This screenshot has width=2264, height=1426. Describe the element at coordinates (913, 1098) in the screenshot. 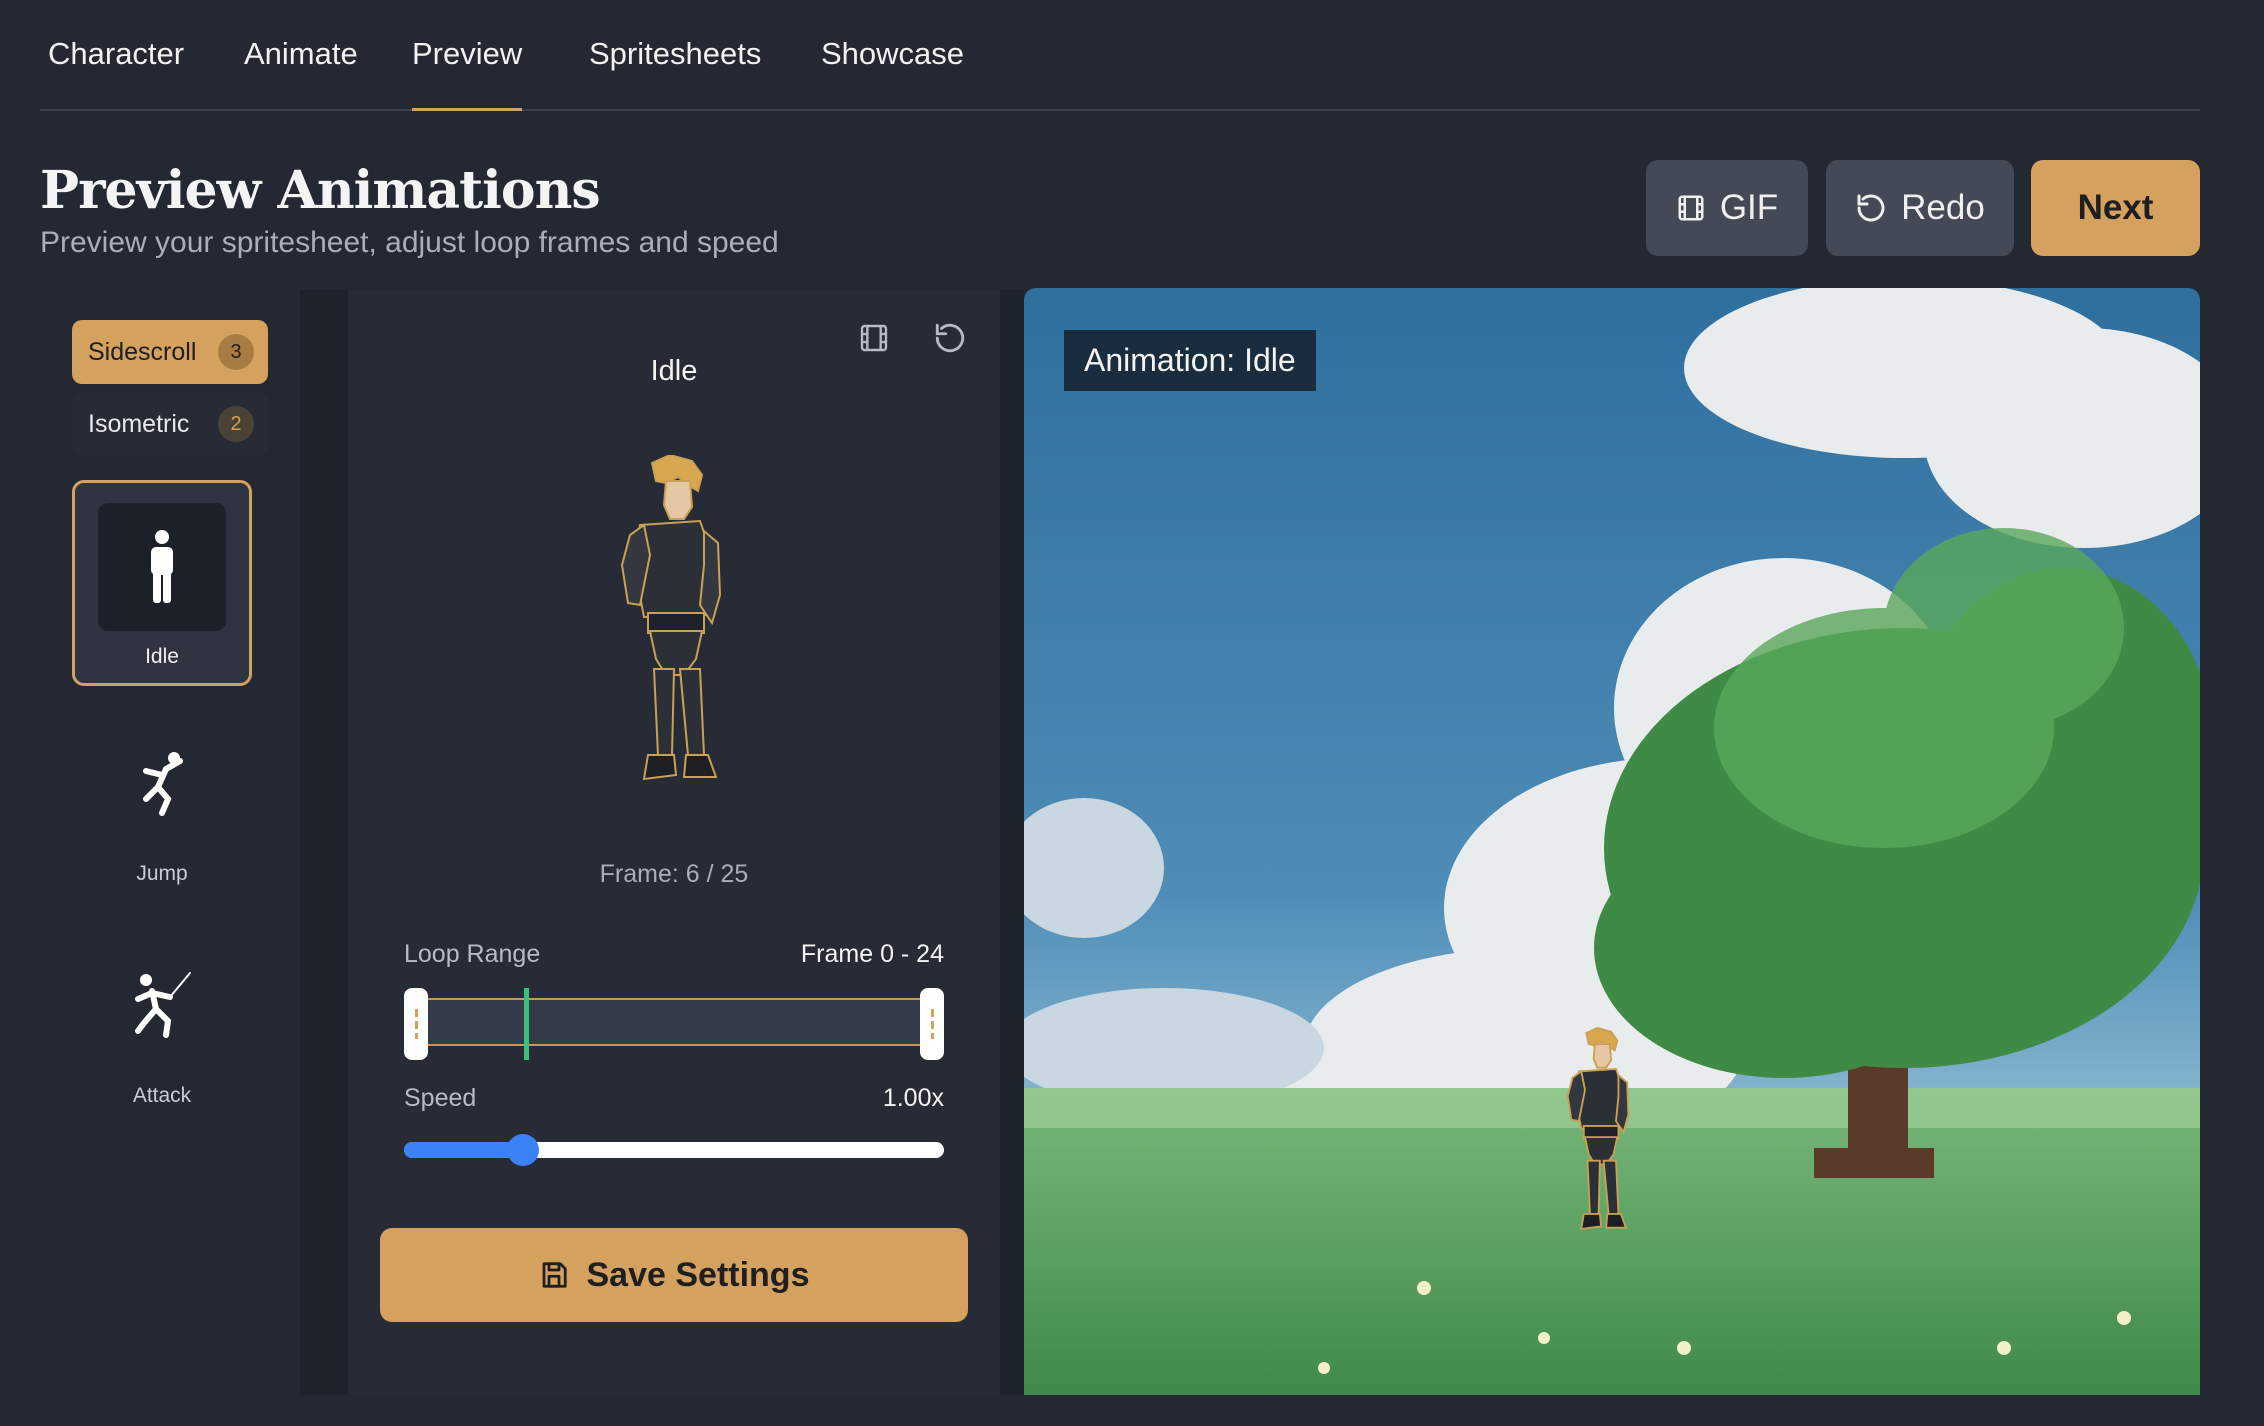

I see `speed-value: 1.00x` at that location.